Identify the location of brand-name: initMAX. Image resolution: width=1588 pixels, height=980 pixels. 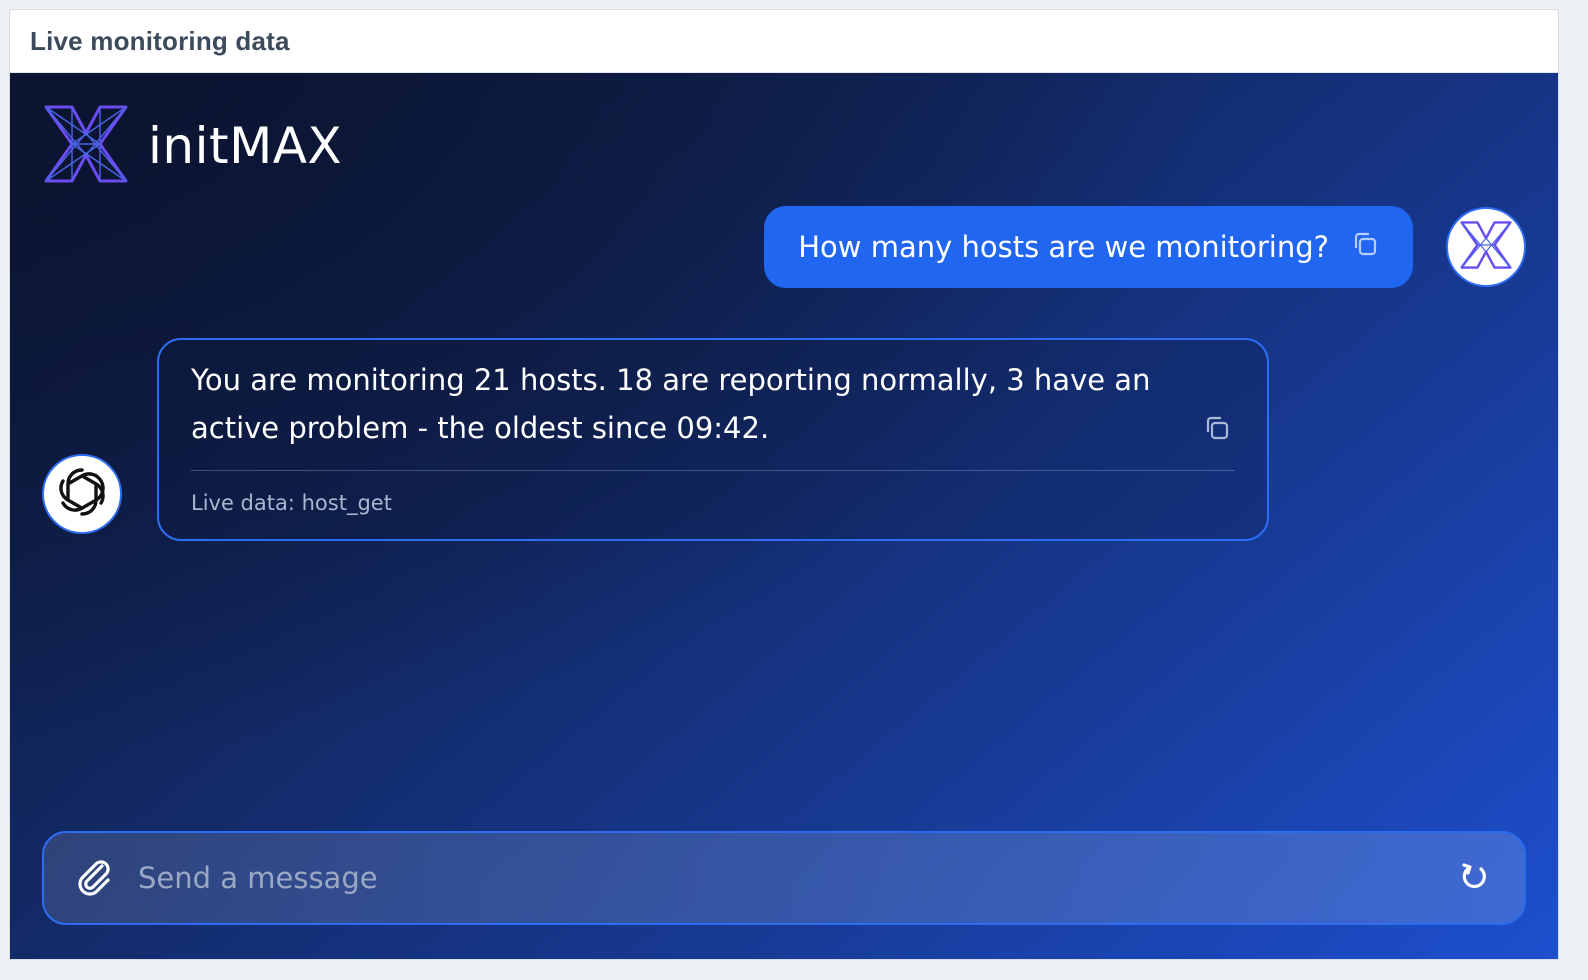
(245, 146).